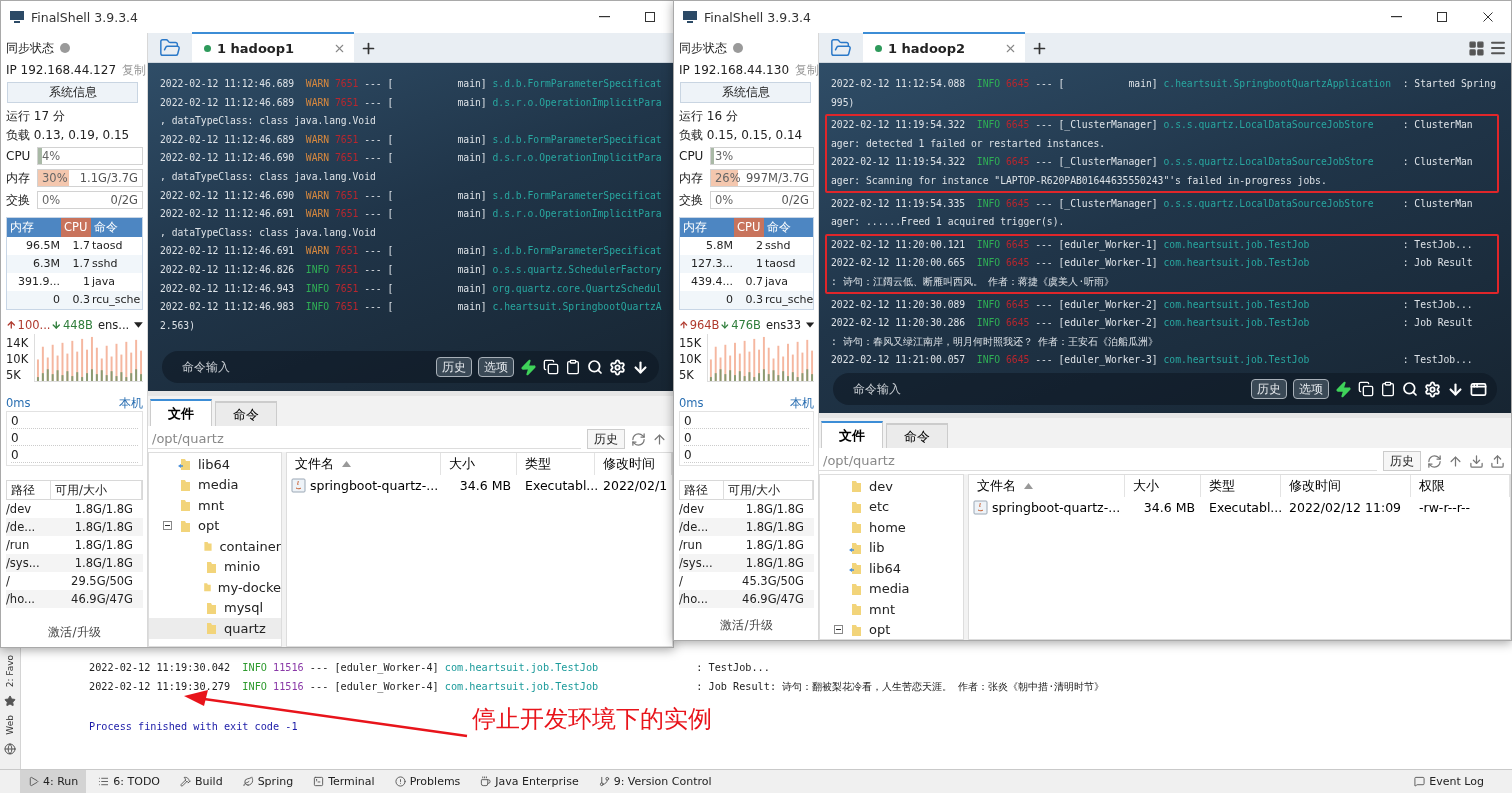 The width and height of the screenshot is (1512, 793). Describe the element at coordinates (479, 485) in the screenshot. I see `file-row: springboot-quartz-... 34.6 MB Executabl... 2022/02/1` at that location.